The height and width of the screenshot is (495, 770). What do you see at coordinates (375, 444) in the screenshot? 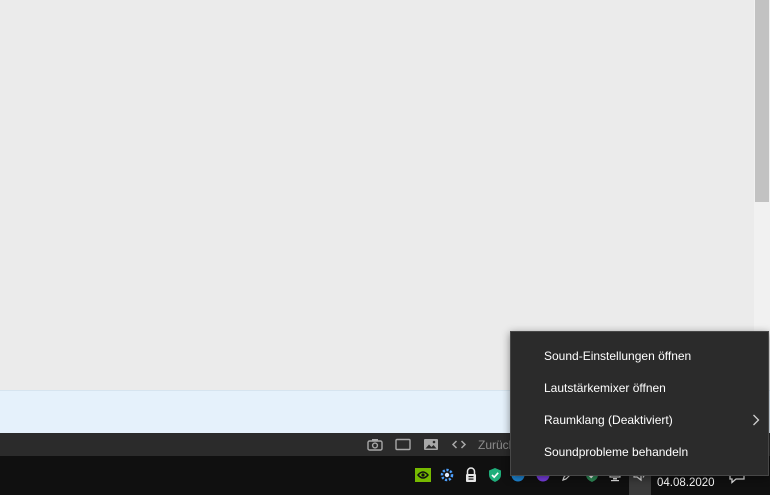
I see `camera-icon` at bounding box center [375, 444].